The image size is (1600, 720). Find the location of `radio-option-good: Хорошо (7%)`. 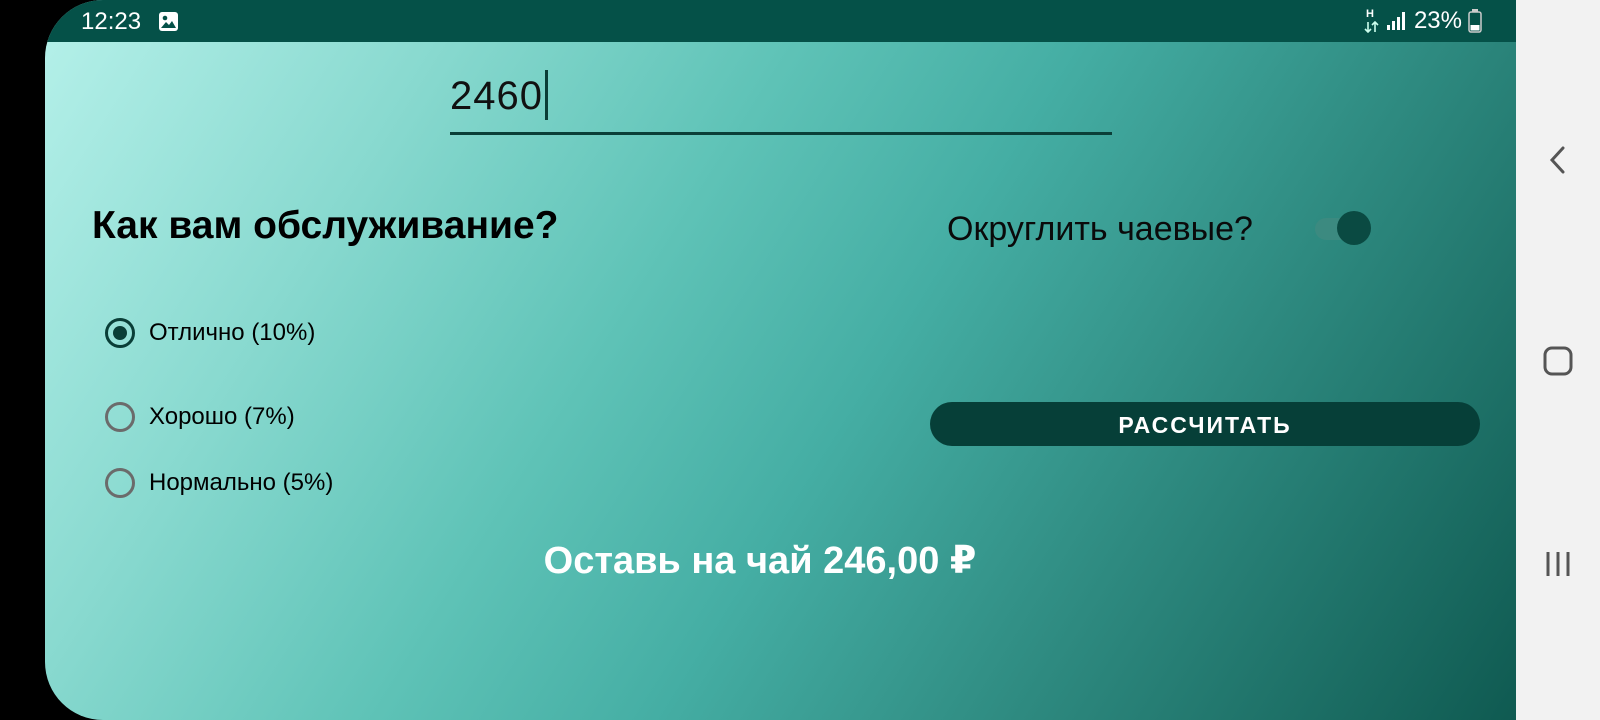

radio-option-good: Хорошо (7%) is located at coordinates (200, 417).